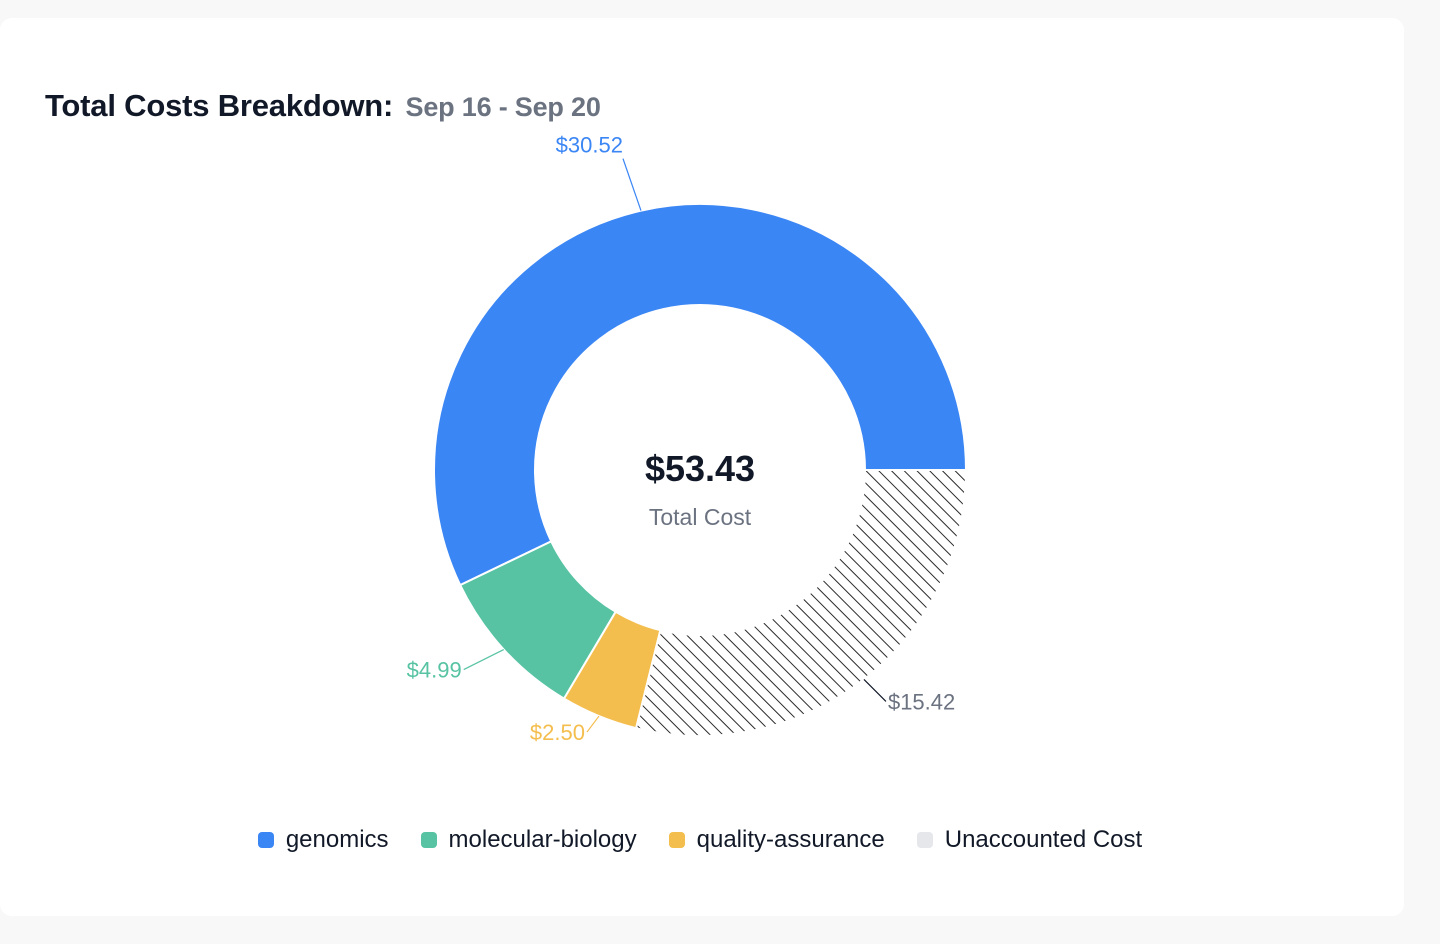 This screenshot has height=944, width=1440. What do you see at coordinates (593, 724) in the screenshot?
I see `leader-line-quality-assurance` at bounding box center [593, 724].